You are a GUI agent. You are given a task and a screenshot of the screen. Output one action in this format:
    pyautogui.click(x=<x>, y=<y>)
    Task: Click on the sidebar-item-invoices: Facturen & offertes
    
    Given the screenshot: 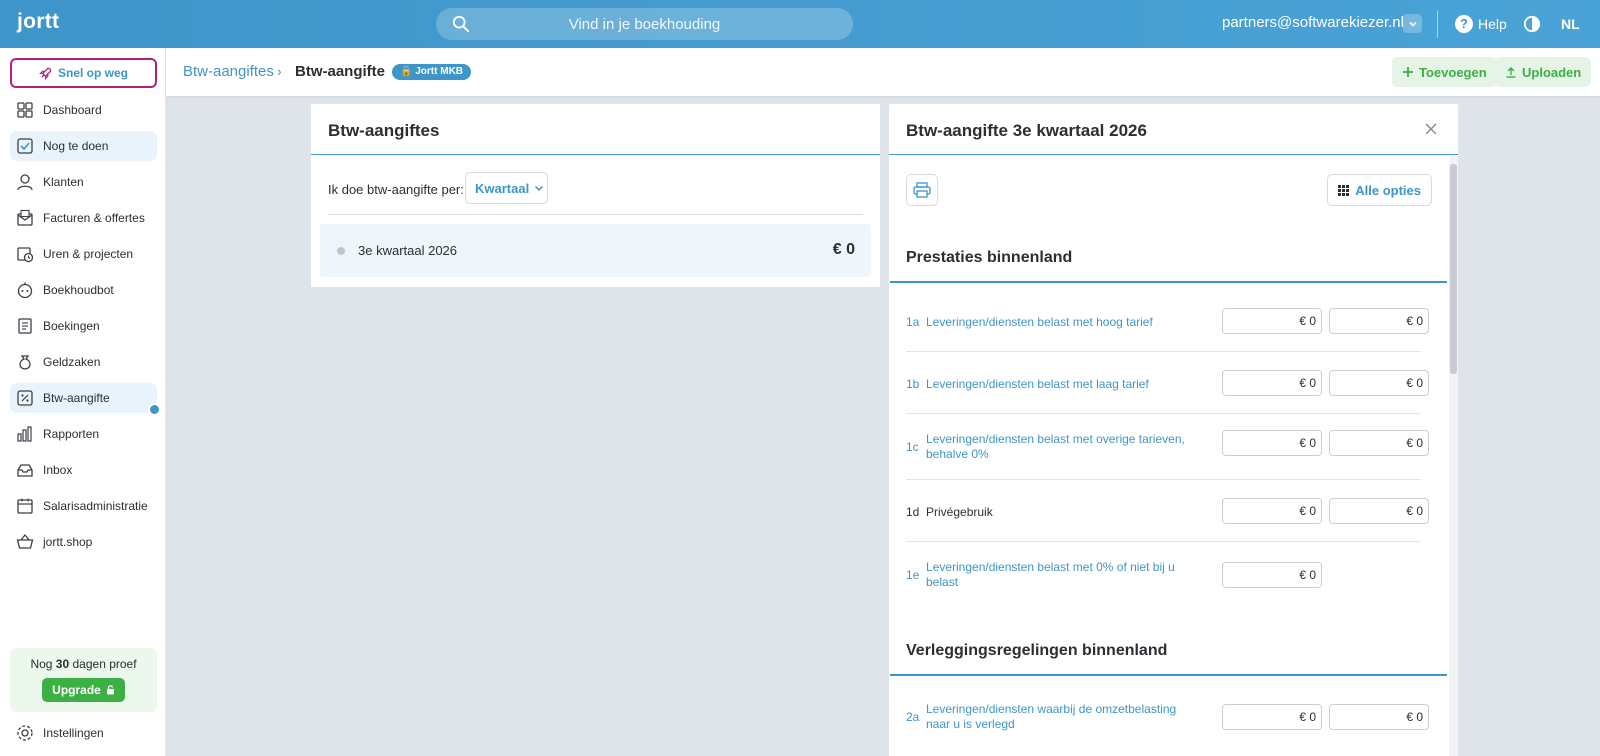 What is the action you would take?
    pyautogui.click(x=83, y=218)
    